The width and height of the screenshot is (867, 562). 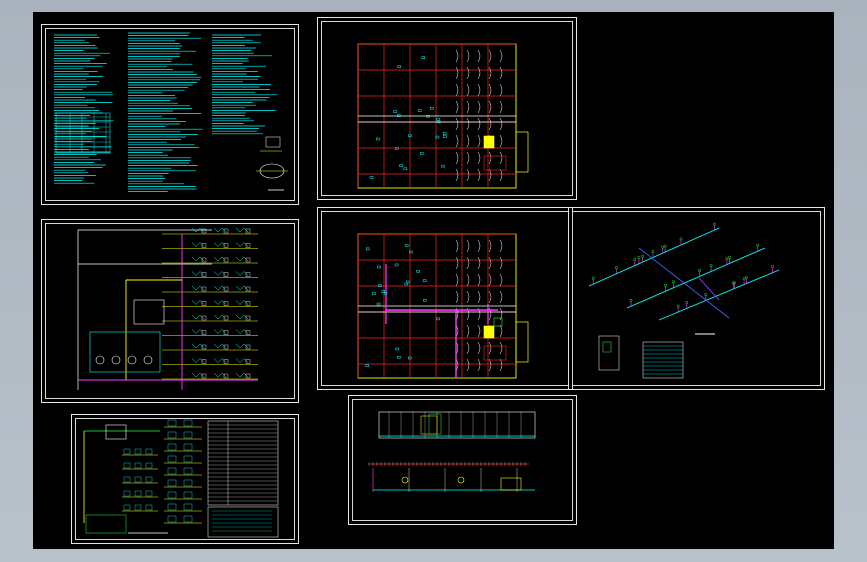 What do you see at coordinates (443, 306) in the screenshot?
I see `floor-plan-lower-drawing` at bounding box center [443, 306].